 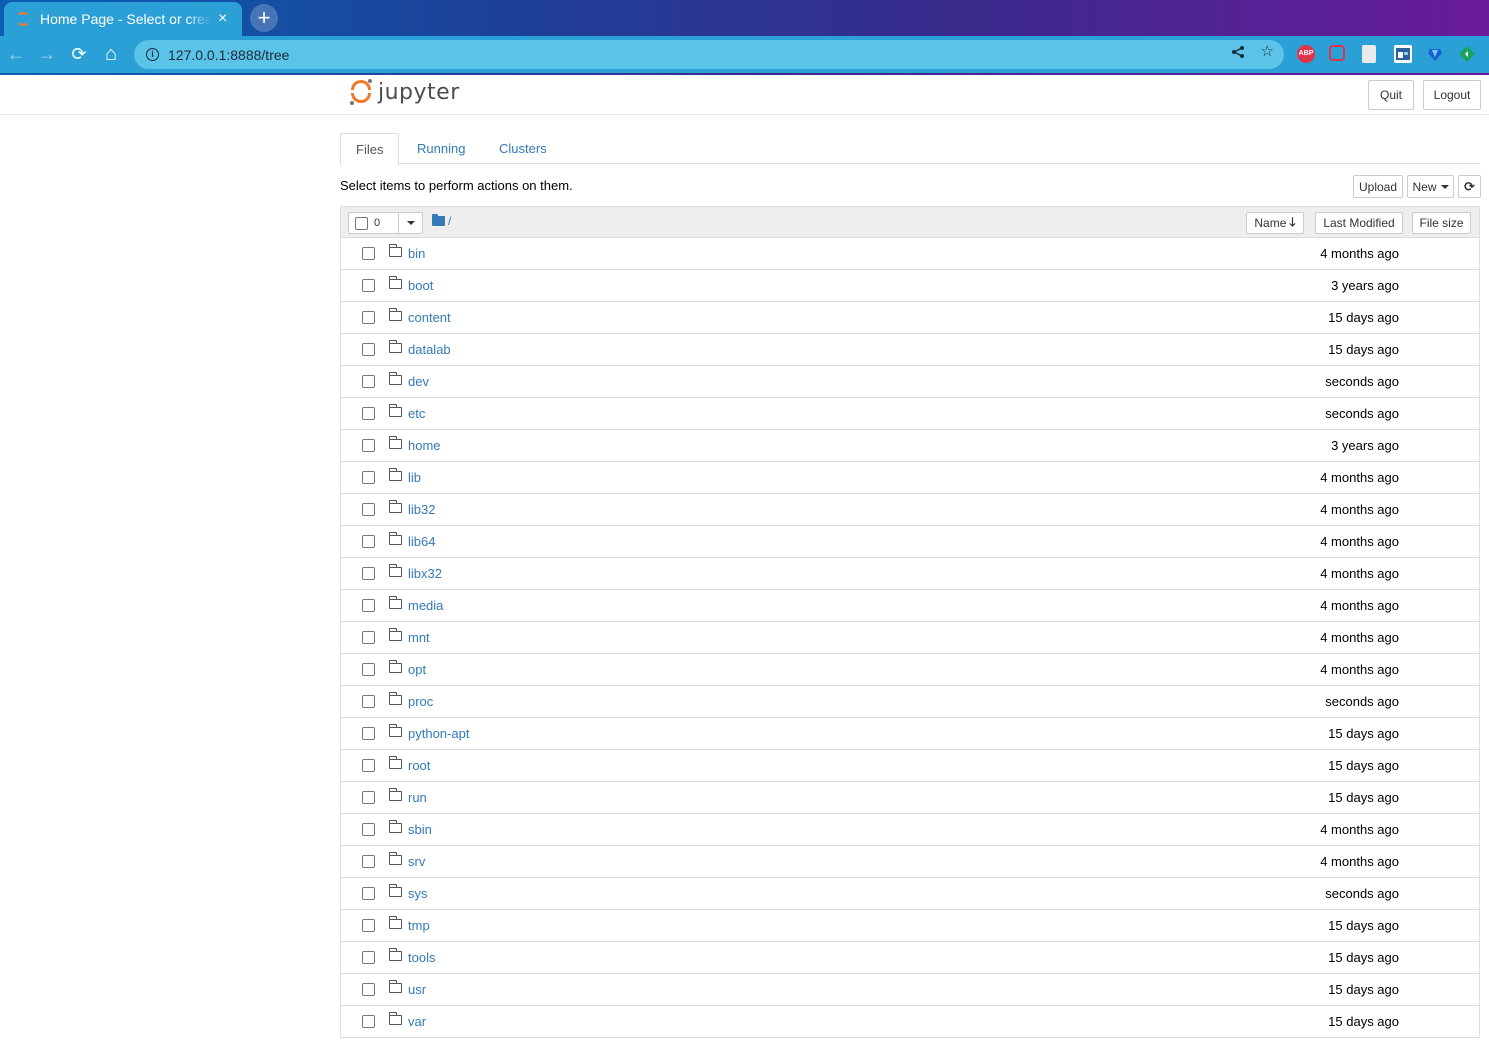 What do you see at coordinates (910, 414) in the screenshot?
I see `list-item: etc seconds ago` at bounding box center [910, 414].